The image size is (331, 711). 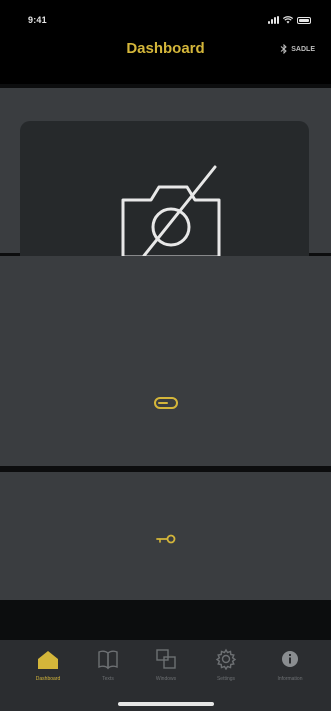 I want to click on tab-label: Information, so click(x=290, y=679).